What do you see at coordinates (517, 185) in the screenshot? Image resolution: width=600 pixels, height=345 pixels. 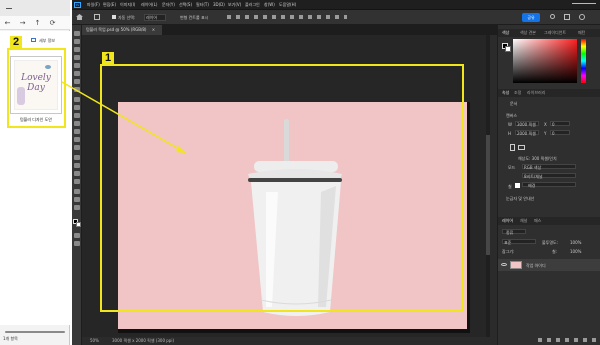 I see `fill-swatch` at bounding box center [517, 185].